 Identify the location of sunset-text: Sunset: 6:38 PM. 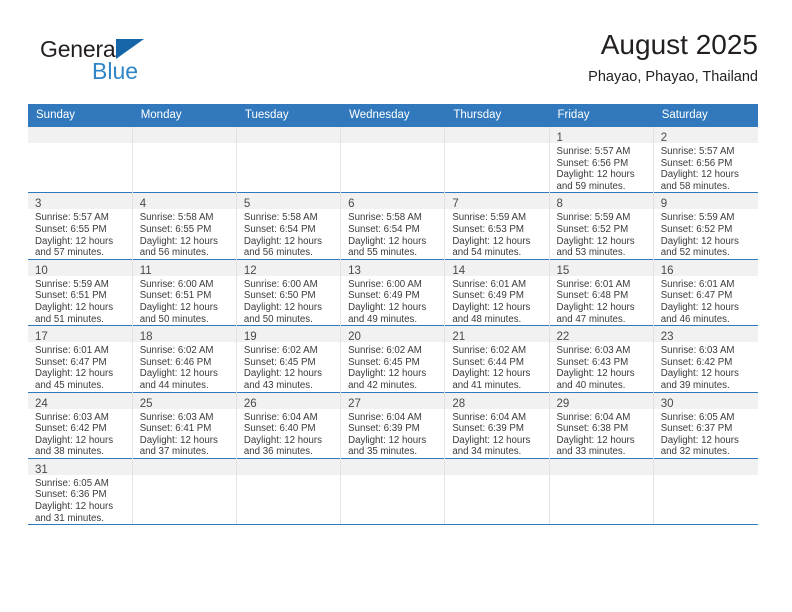
(592, 429).